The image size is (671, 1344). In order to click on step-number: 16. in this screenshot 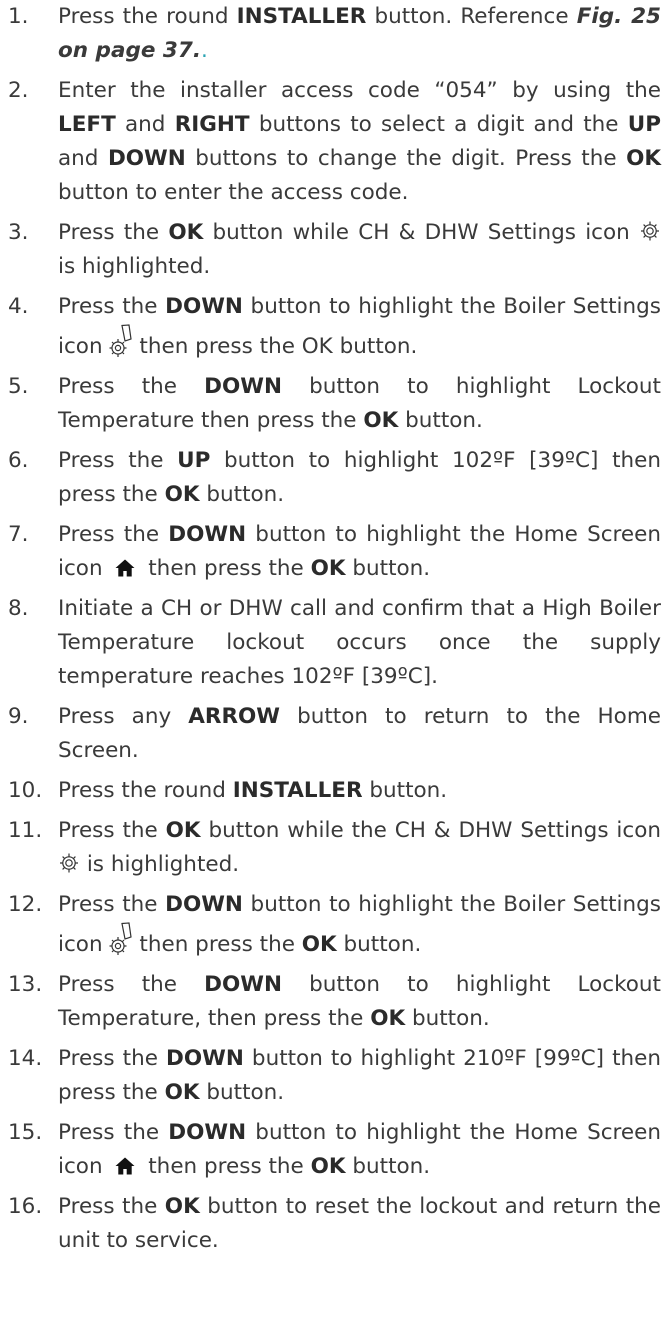, I will do `click(25, 1206)`.